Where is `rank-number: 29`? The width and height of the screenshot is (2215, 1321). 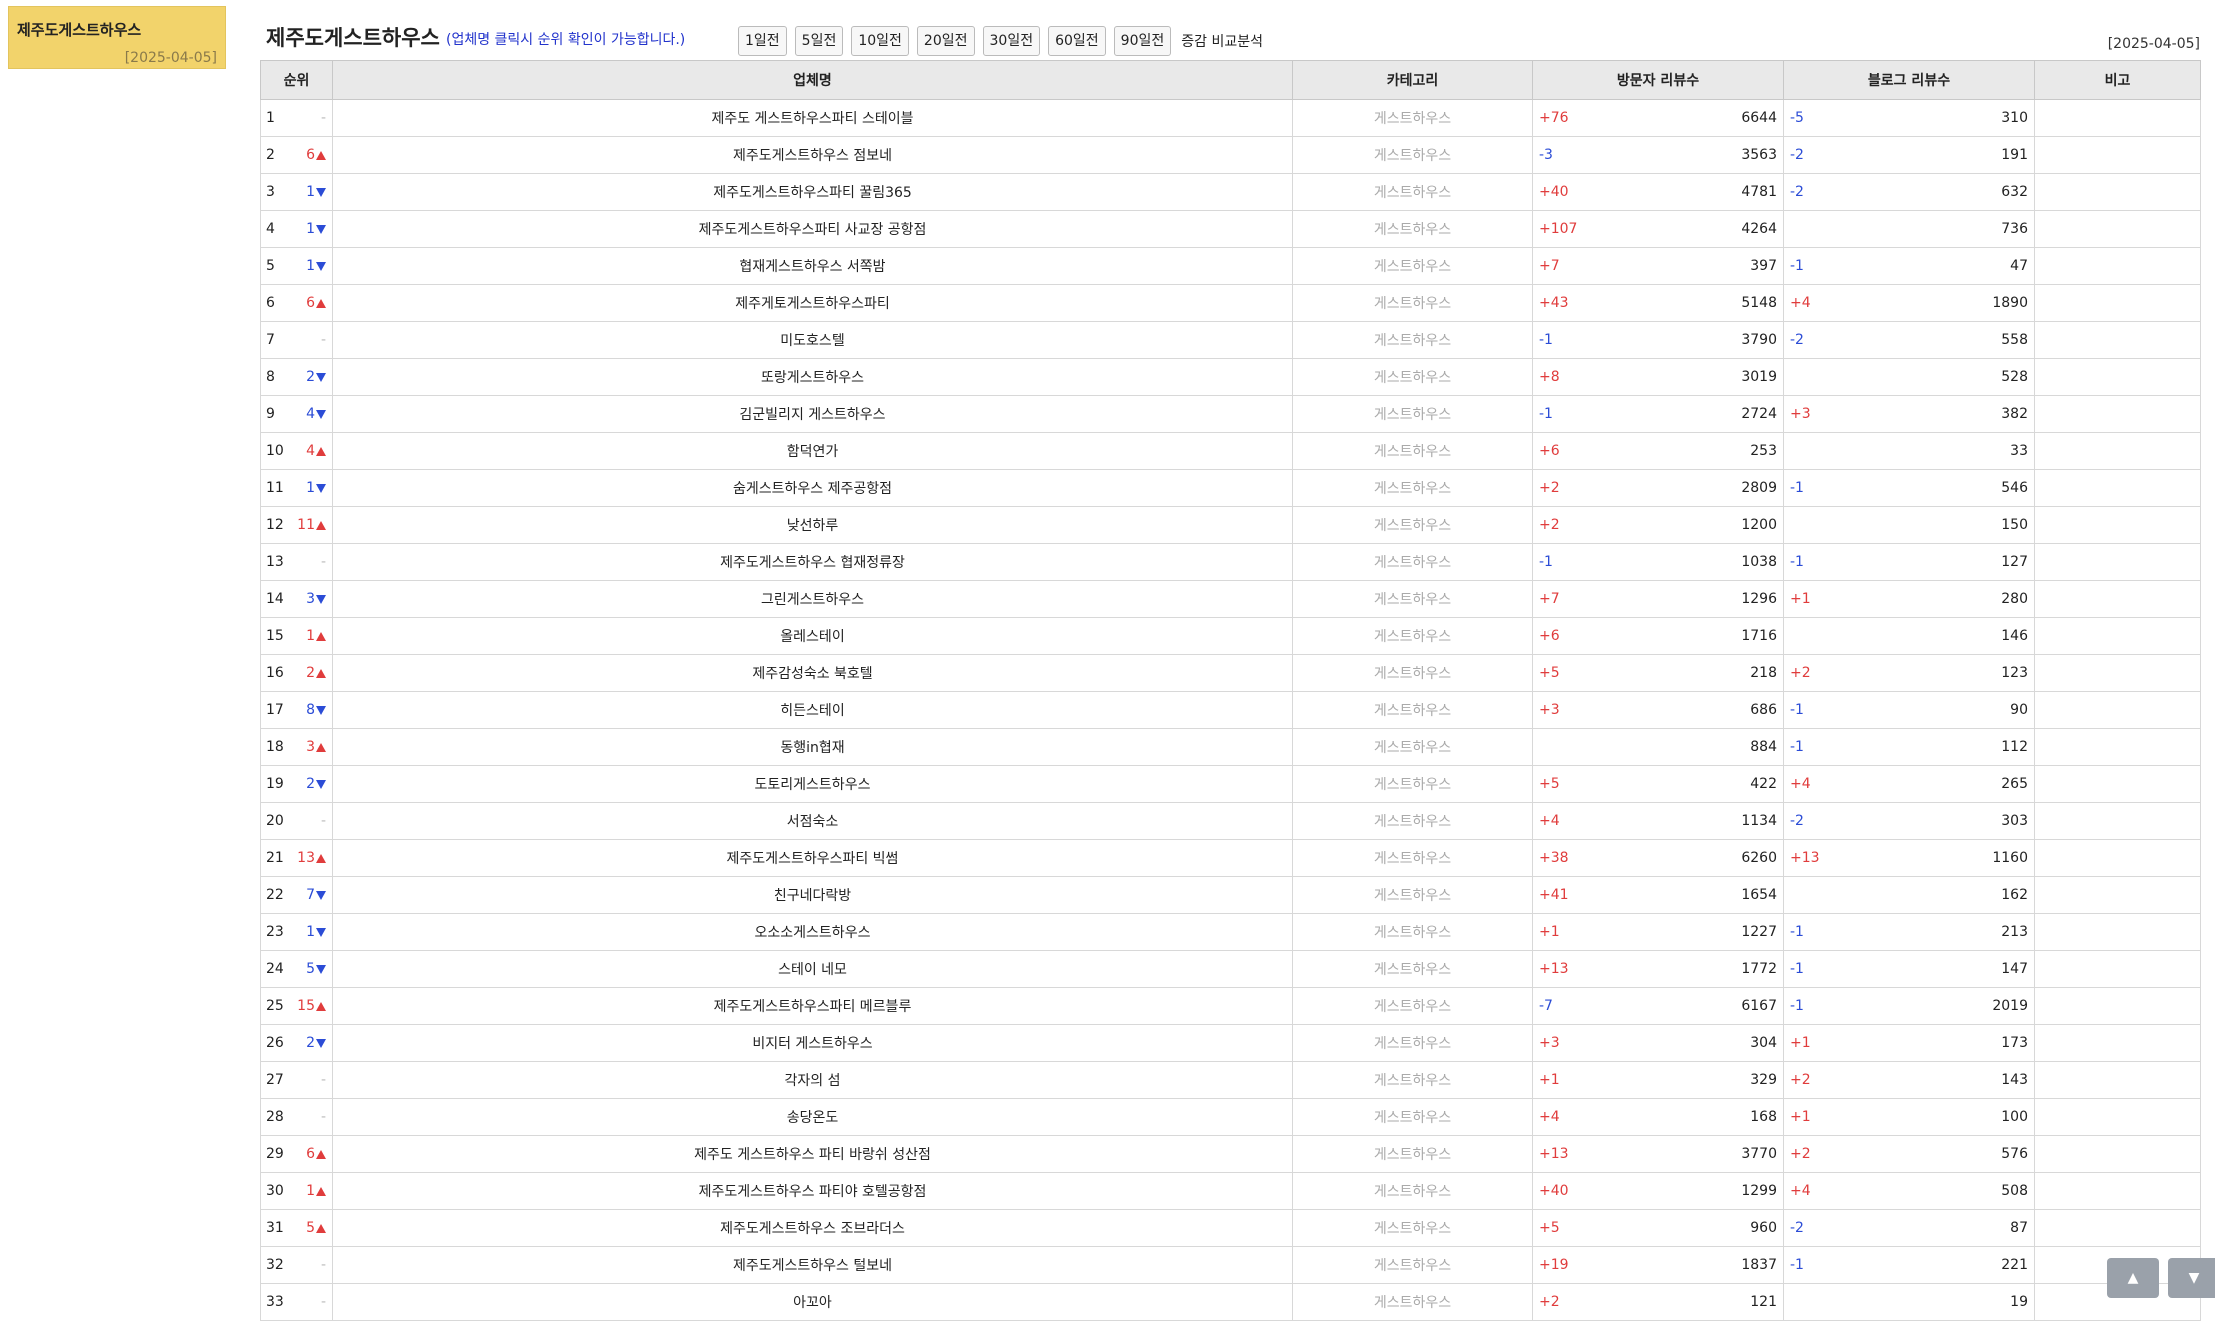
rank-number: 29 is located at coordinates (275, 1154).